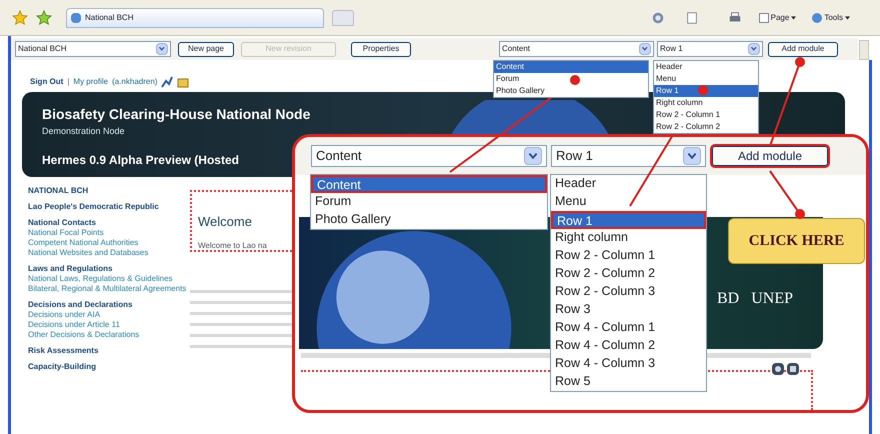 This screenshot has height=434, width=880. I want to click on nav-heading: Decisions and Declarations, so click(108, 305).